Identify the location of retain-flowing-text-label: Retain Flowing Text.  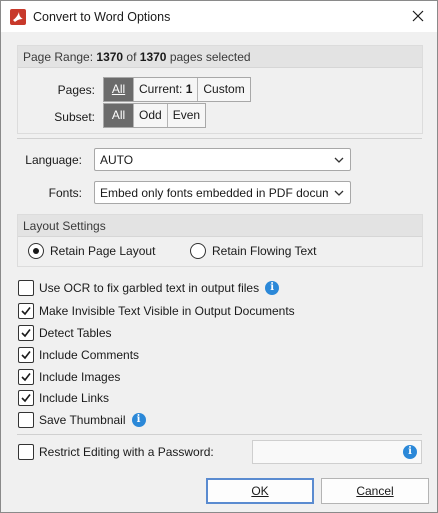
(264, 251).